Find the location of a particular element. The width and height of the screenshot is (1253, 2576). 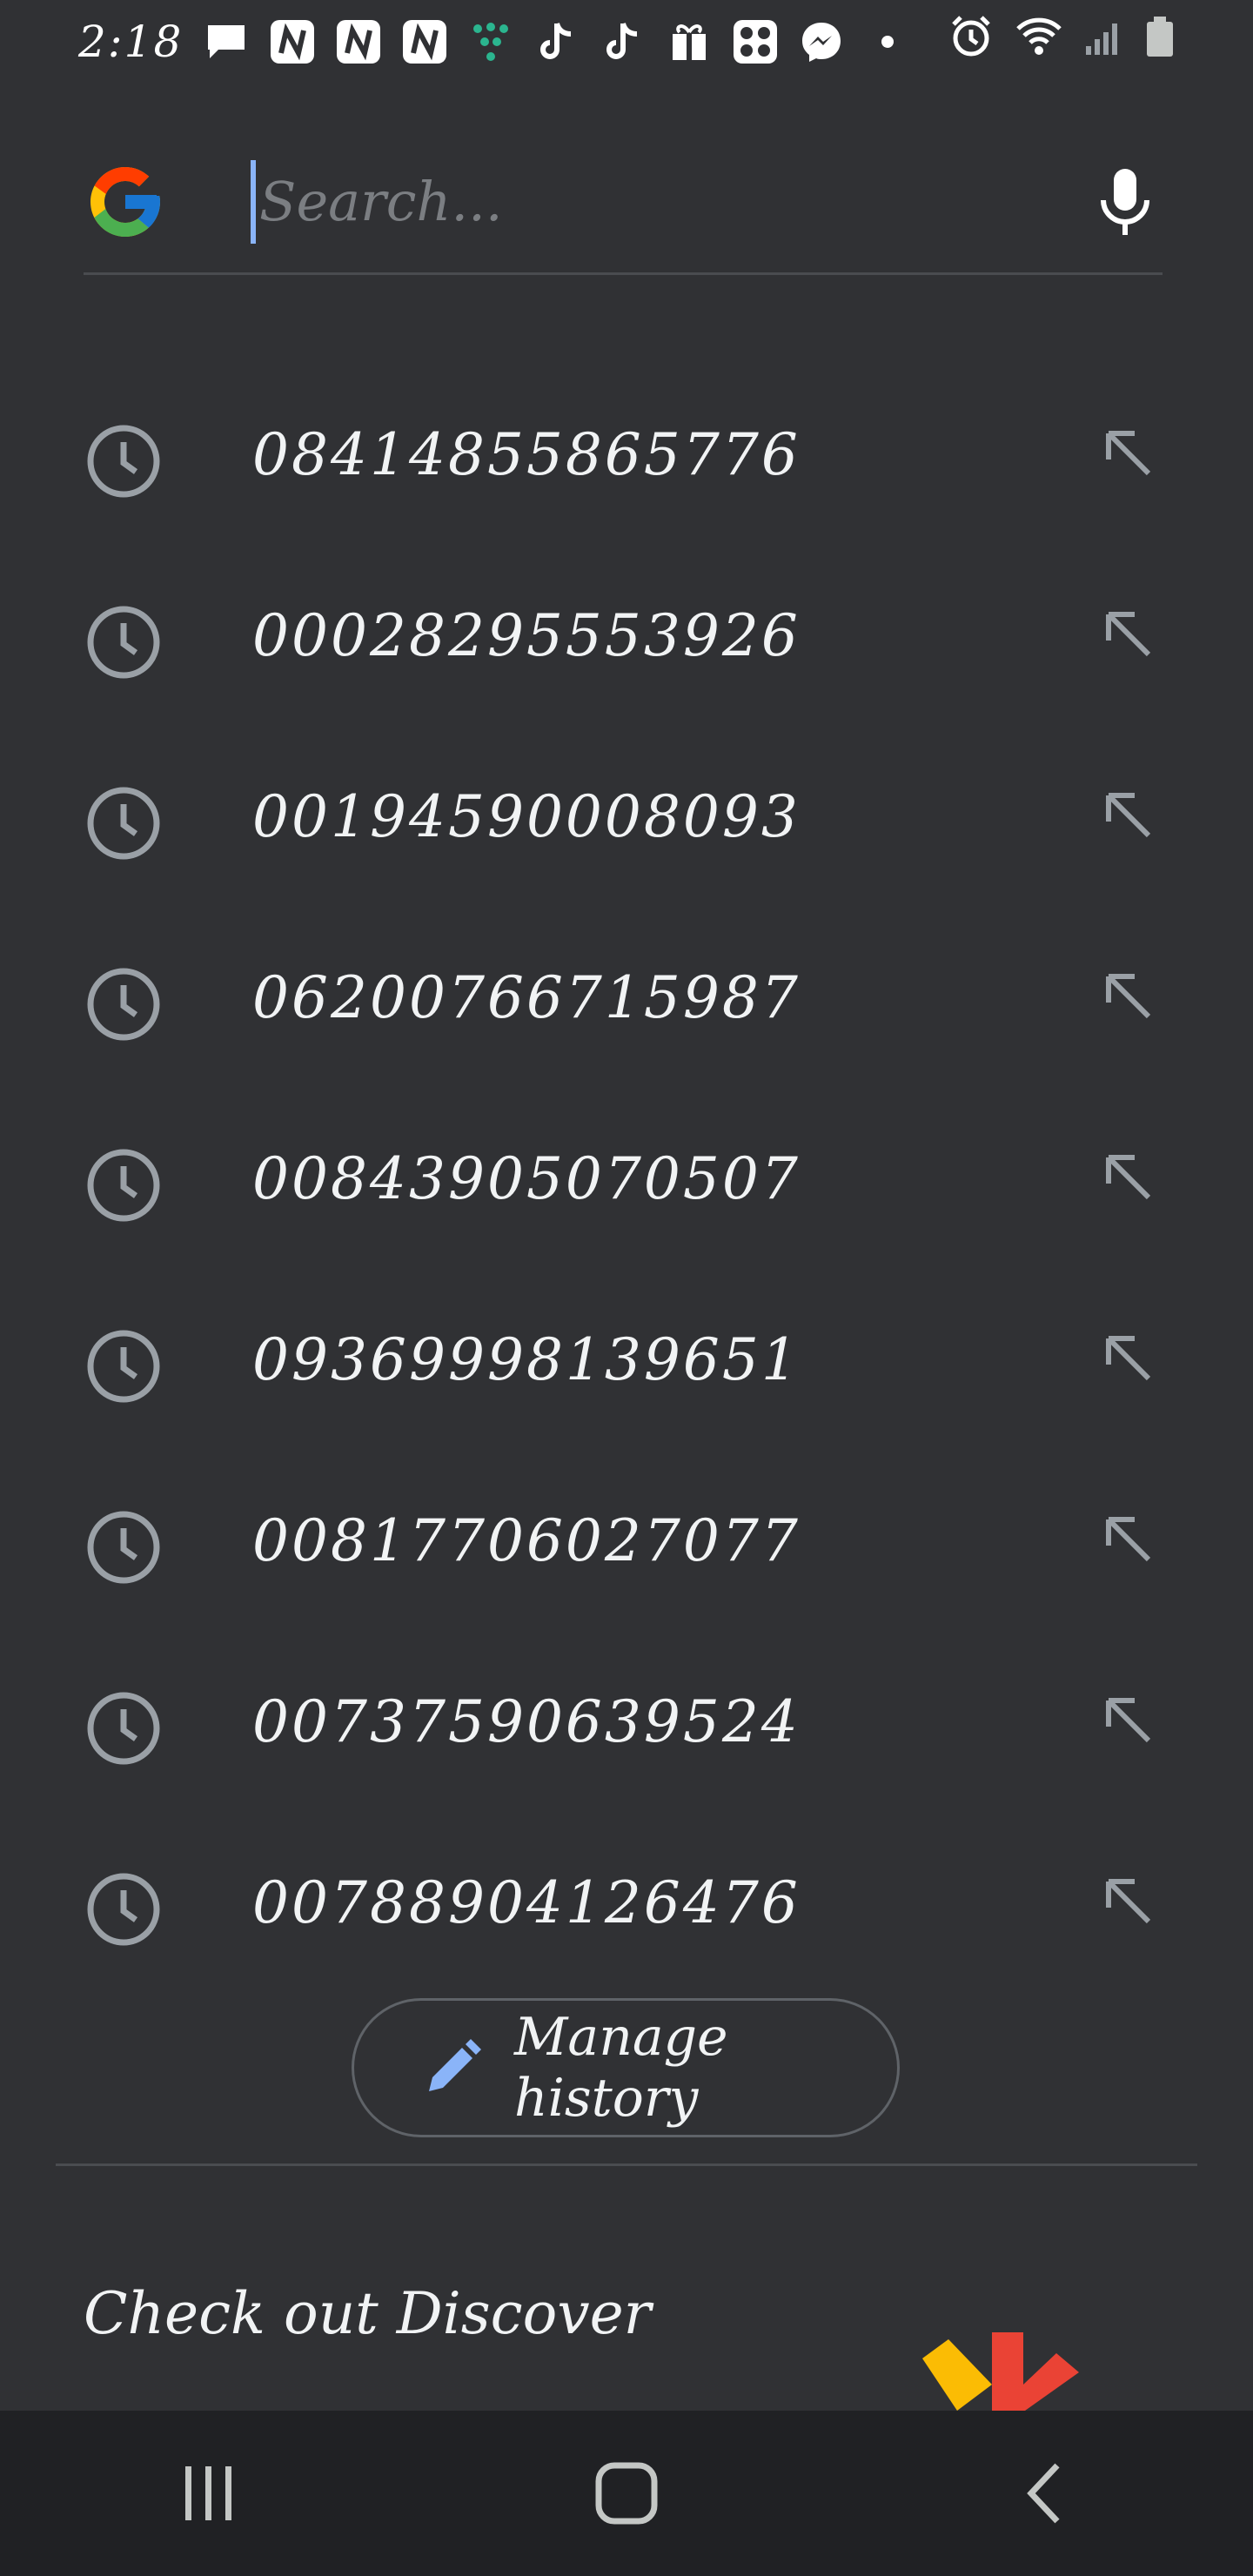

history-item-text: 06200766715987 is located at coordinates (526, 997).